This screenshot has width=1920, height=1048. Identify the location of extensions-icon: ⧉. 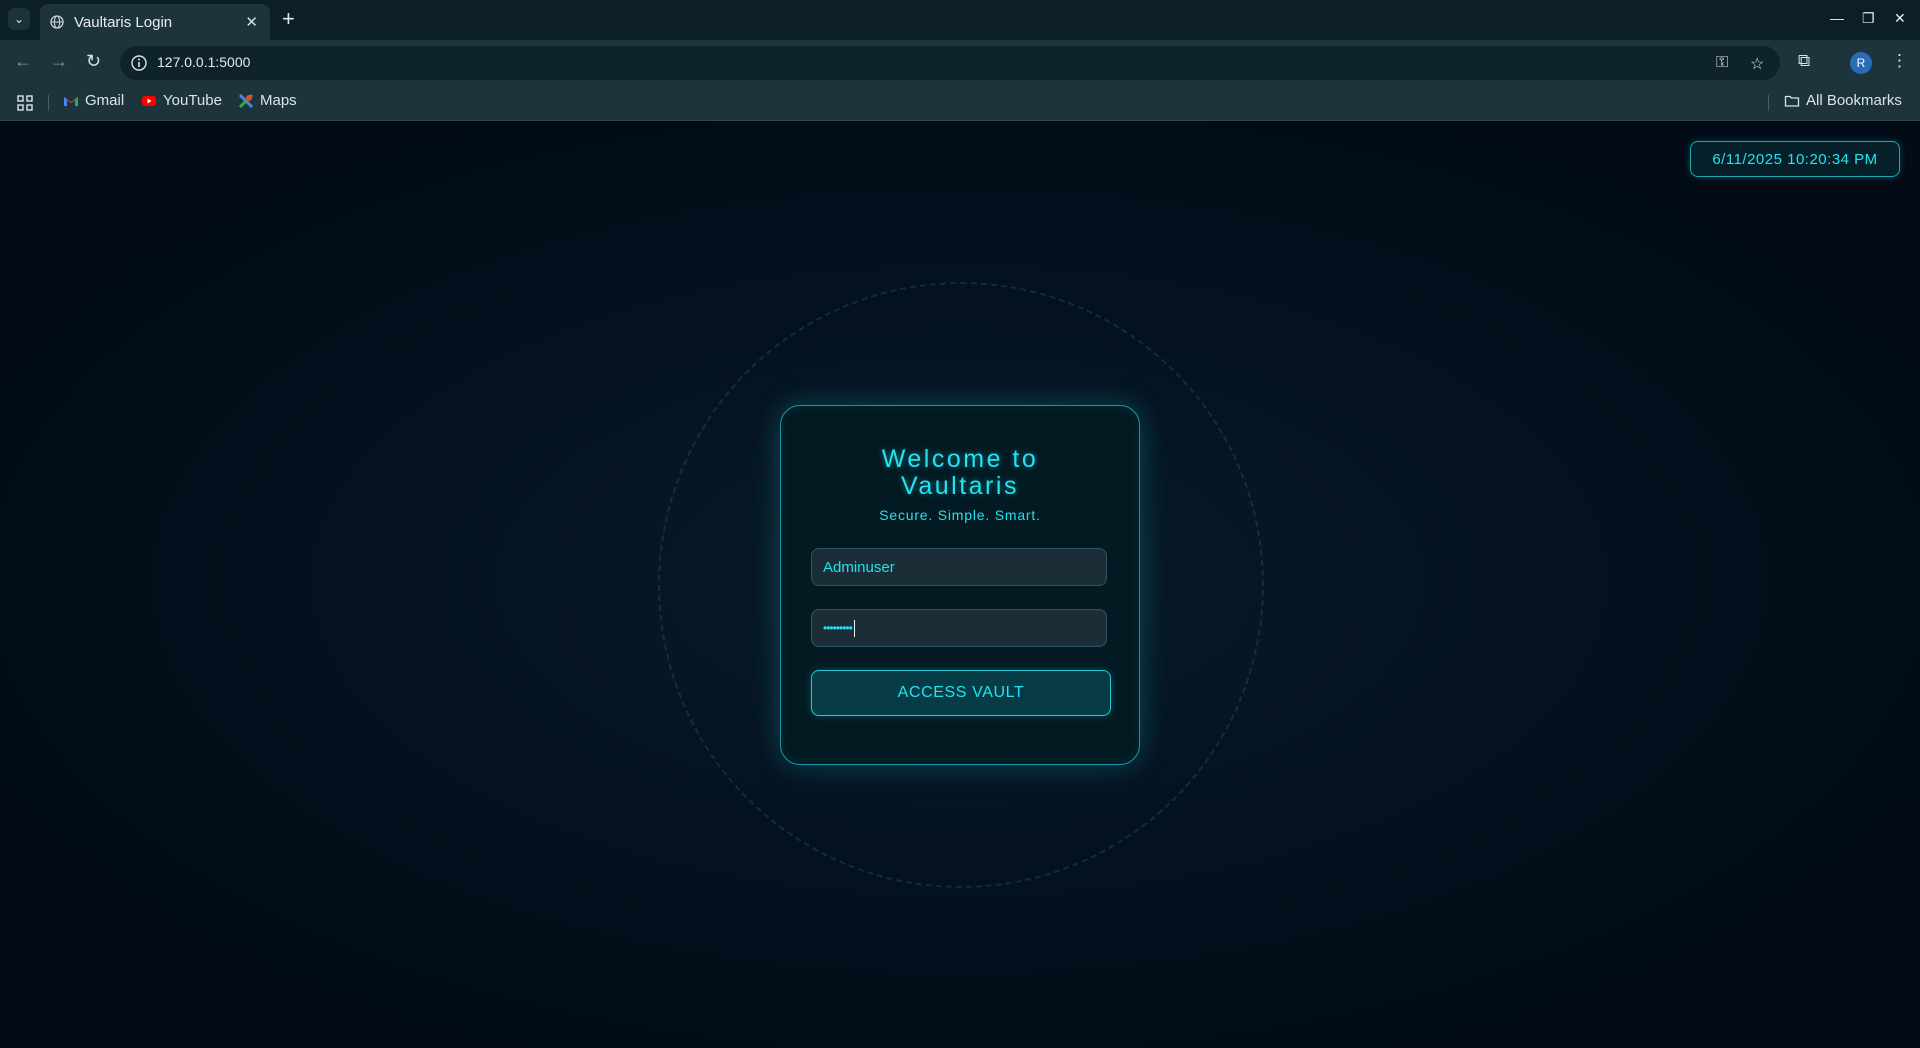
(1804, 61).